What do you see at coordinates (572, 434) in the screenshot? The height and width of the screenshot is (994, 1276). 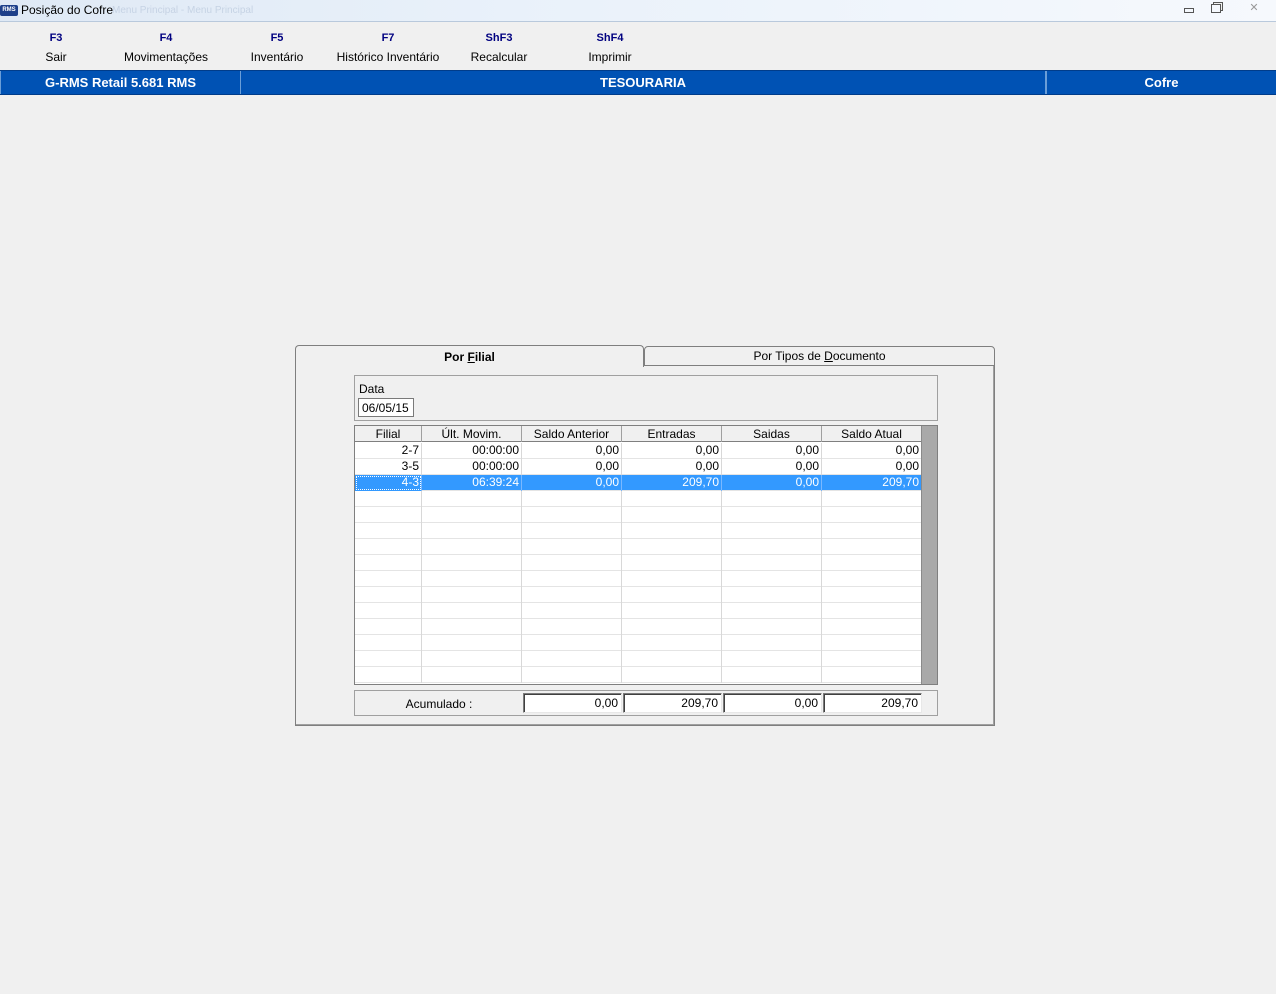 I see `column-header-saldo-anterior: Saldo Anterior` at bounding box center [572, 434].